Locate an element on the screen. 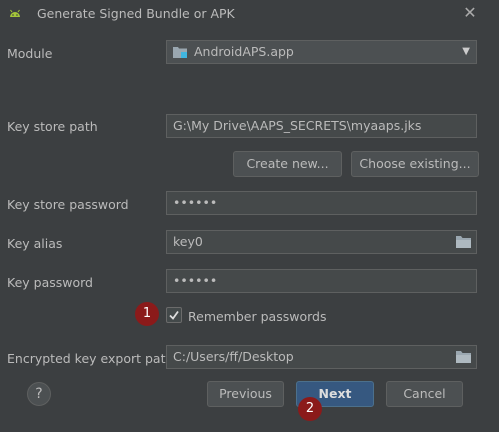 The width and height of the screenshot is (499, 432). key-store-path-value: G:\My Drive\AAPS_SECRETS\myaaps.jks is located at coordinates (297, 125).